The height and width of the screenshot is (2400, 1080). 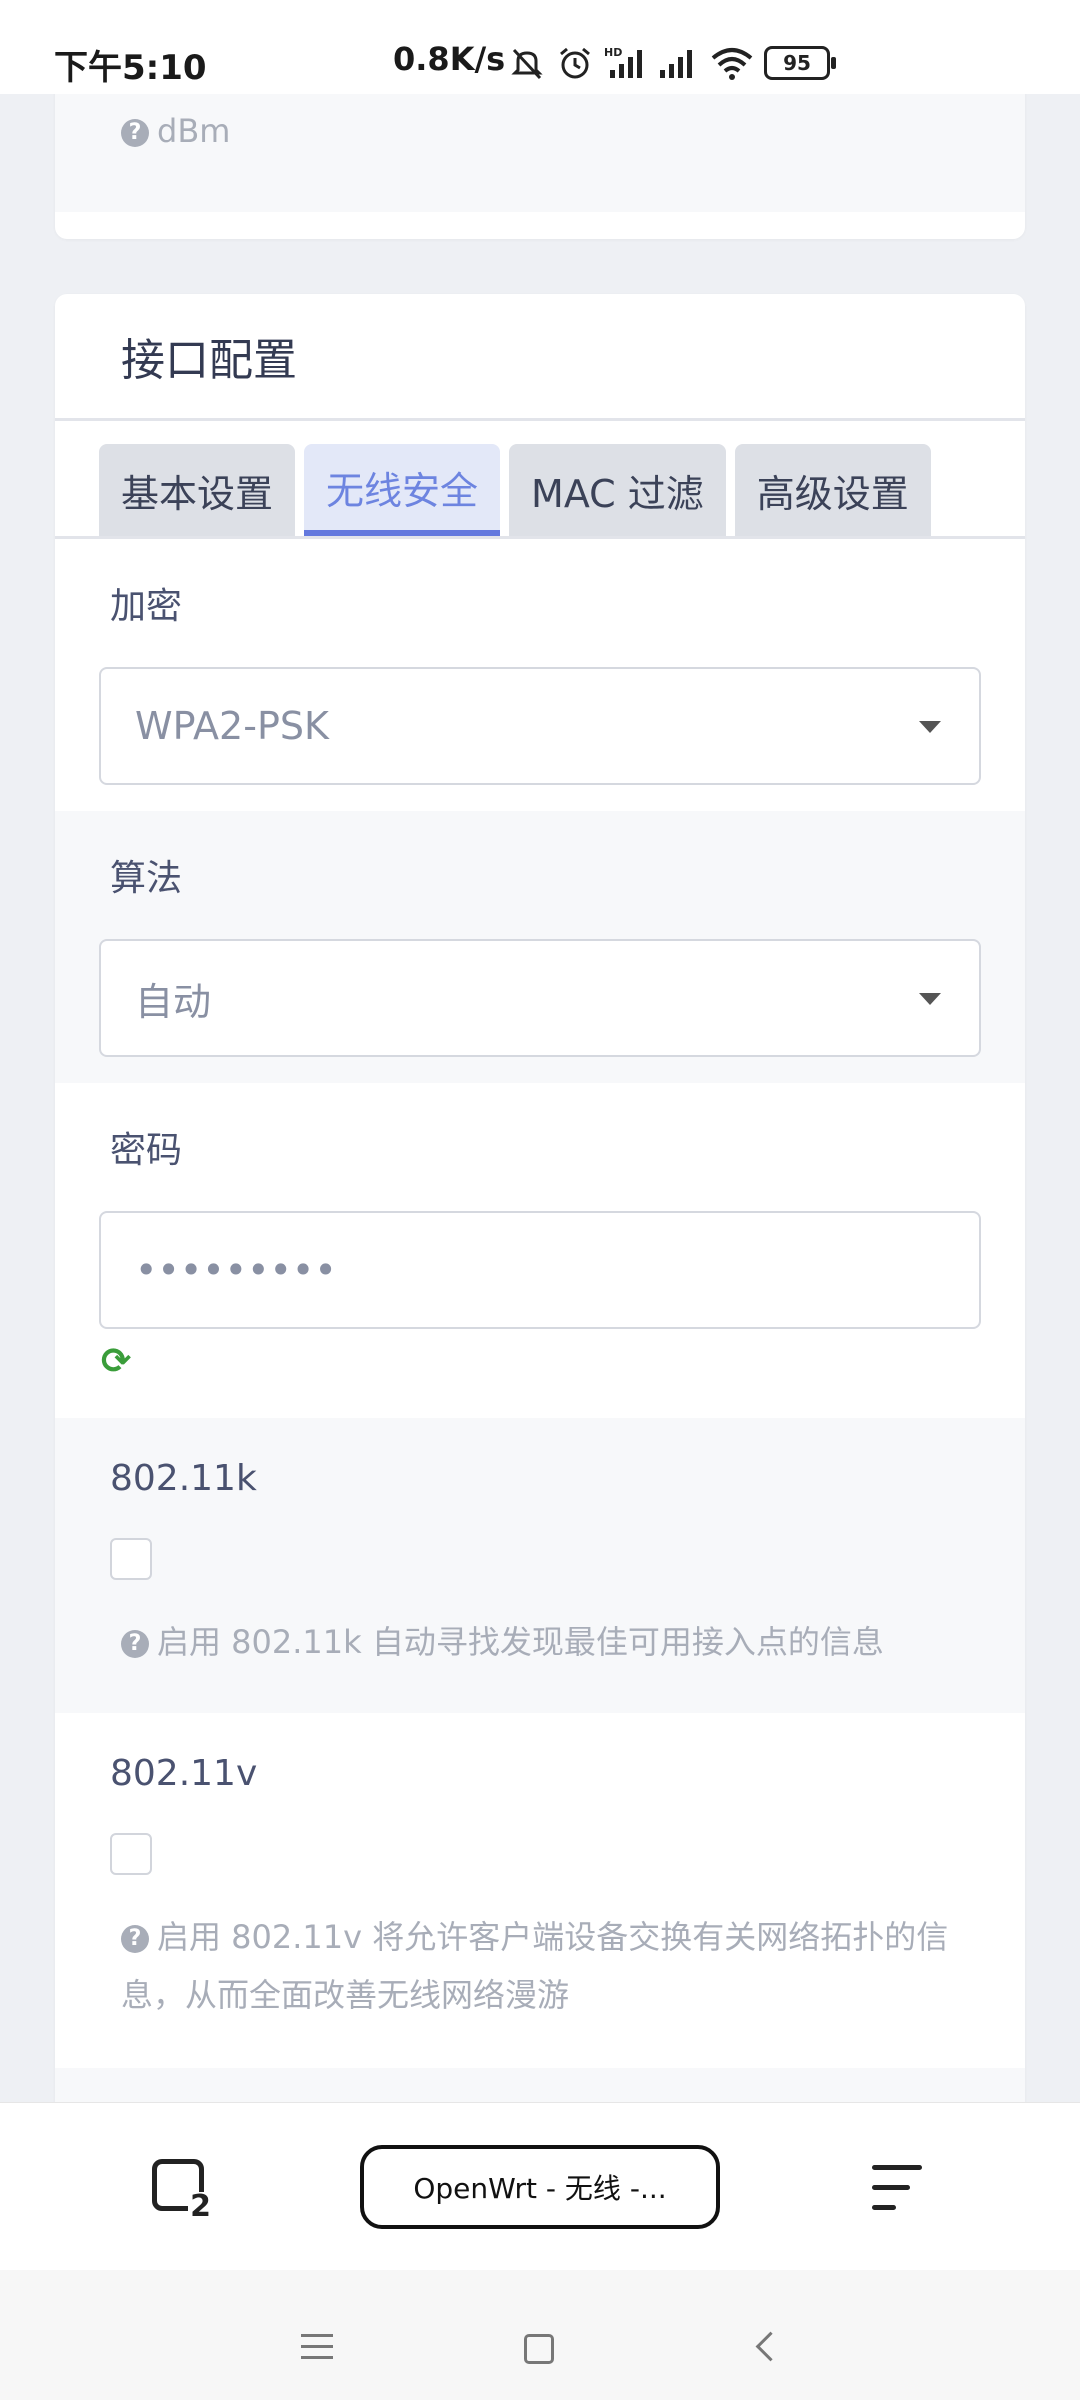 I want to click on section-title: 接口配置, so click(x=209, y=360).